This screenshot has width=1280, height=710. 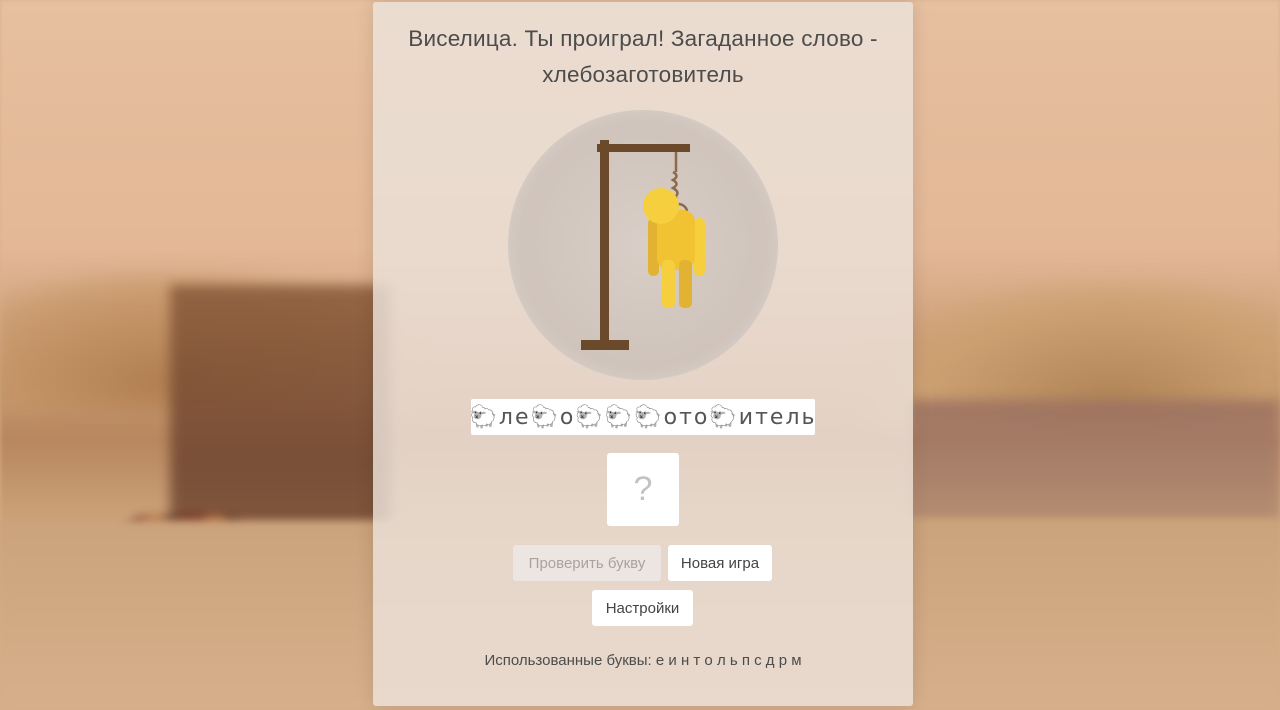 What do you see at coordinates (699, 247) in the screenshot?
I see `figure-right-arm` at bounding box center [699, 247].